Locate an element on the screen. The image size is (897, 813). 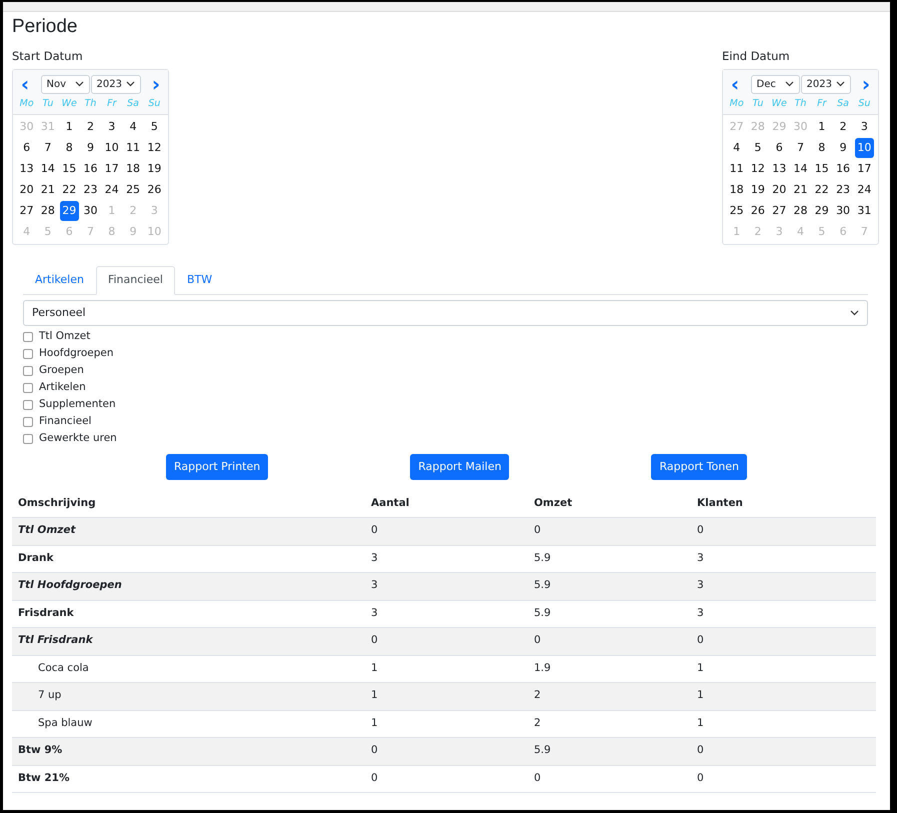
weekday-label: Th is located at coordinates (801, 104).